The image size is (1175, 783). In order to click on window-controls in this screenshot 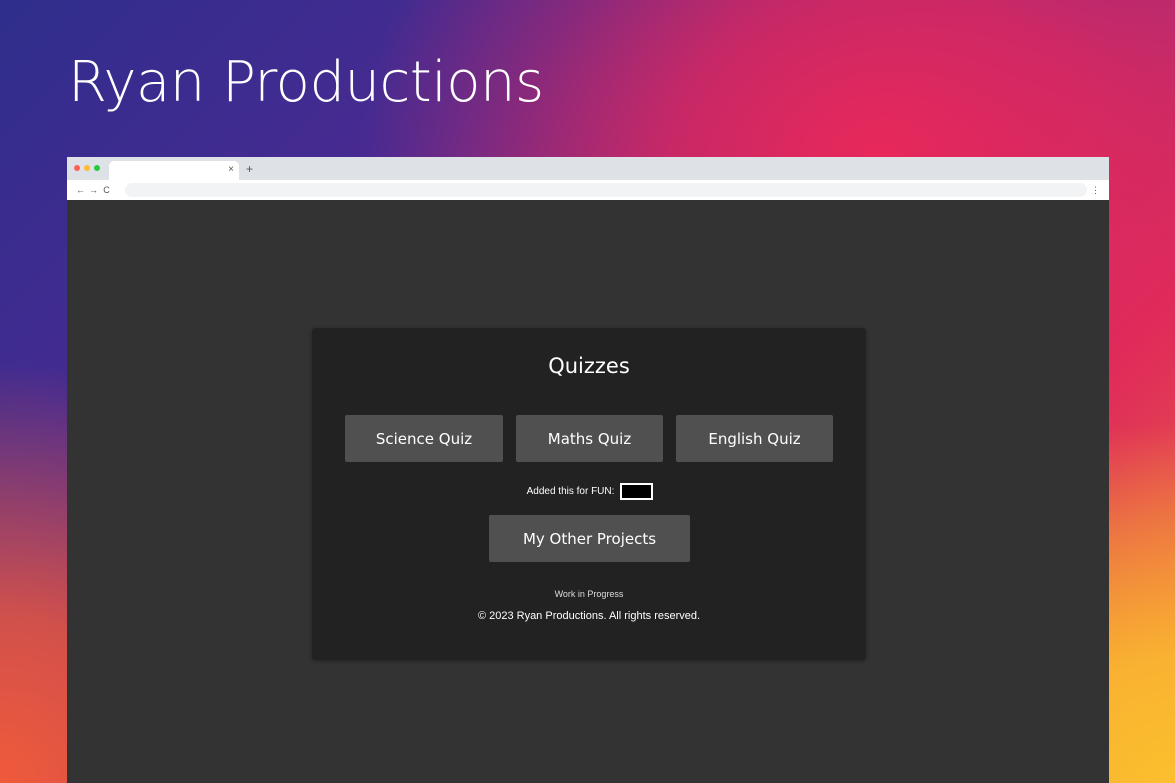, I will do `click(87, 168)`.